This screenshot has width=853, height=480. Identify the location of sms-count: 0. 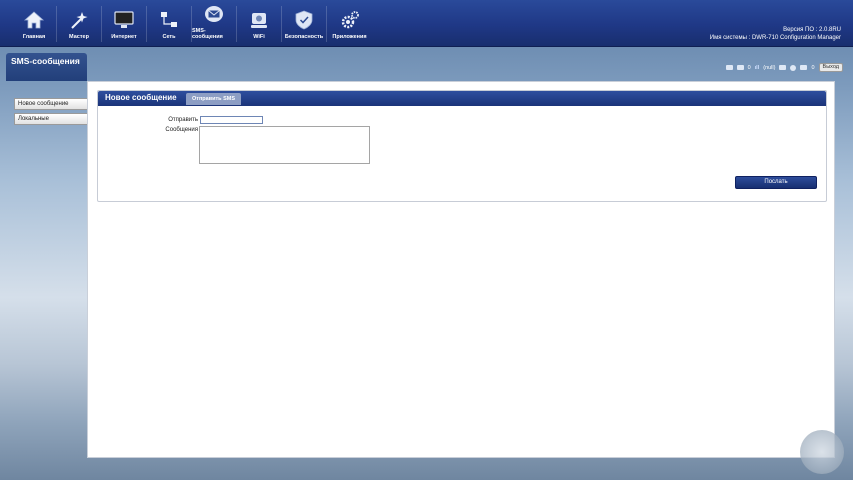
(749, 67).